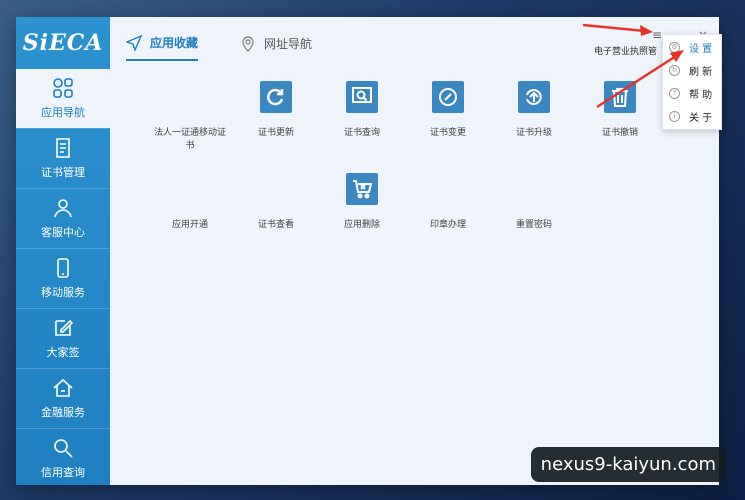 The width and height of the screenshot is (745, 500). I want to click on header-right-text: 电子营业执照管, so click(626, 52).